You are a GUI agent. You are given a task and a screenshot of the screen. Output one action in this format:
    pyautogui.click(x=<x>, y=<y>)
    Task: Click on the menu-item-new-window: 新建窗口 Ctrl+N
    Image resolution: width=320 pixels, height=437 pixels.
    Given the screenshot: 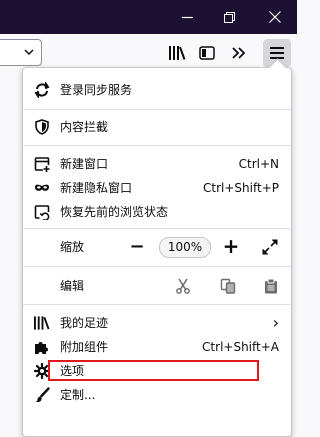 What is the action you would take?
    pyautogui.click(x=157, y=164)
    